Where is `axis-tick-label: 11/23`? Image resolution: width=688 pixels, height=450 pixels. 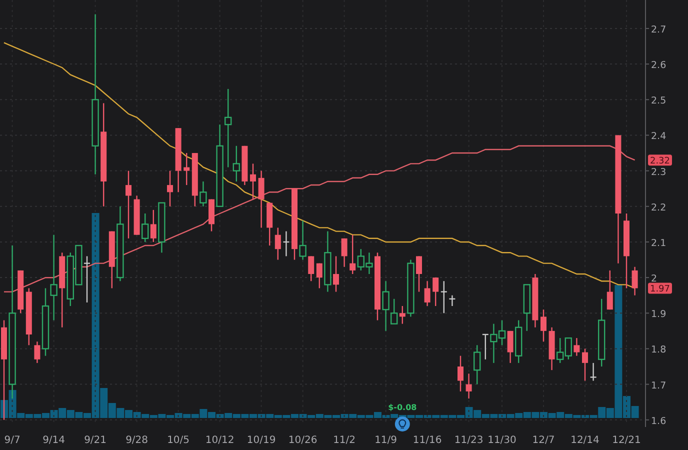 axis-tick-label: 11/23 is located at coordinates (469, 440).